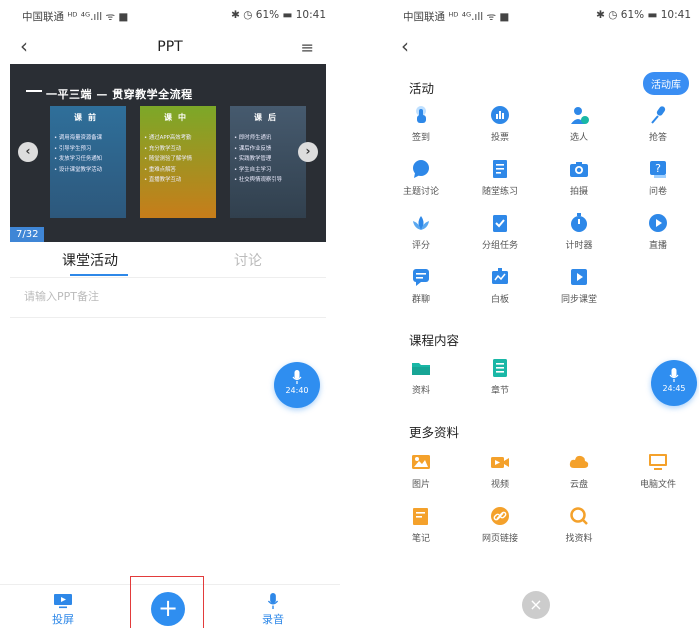  Describe the element at coordinates (500, 169) in the screenshot. I see `document-list-icon` at that location.